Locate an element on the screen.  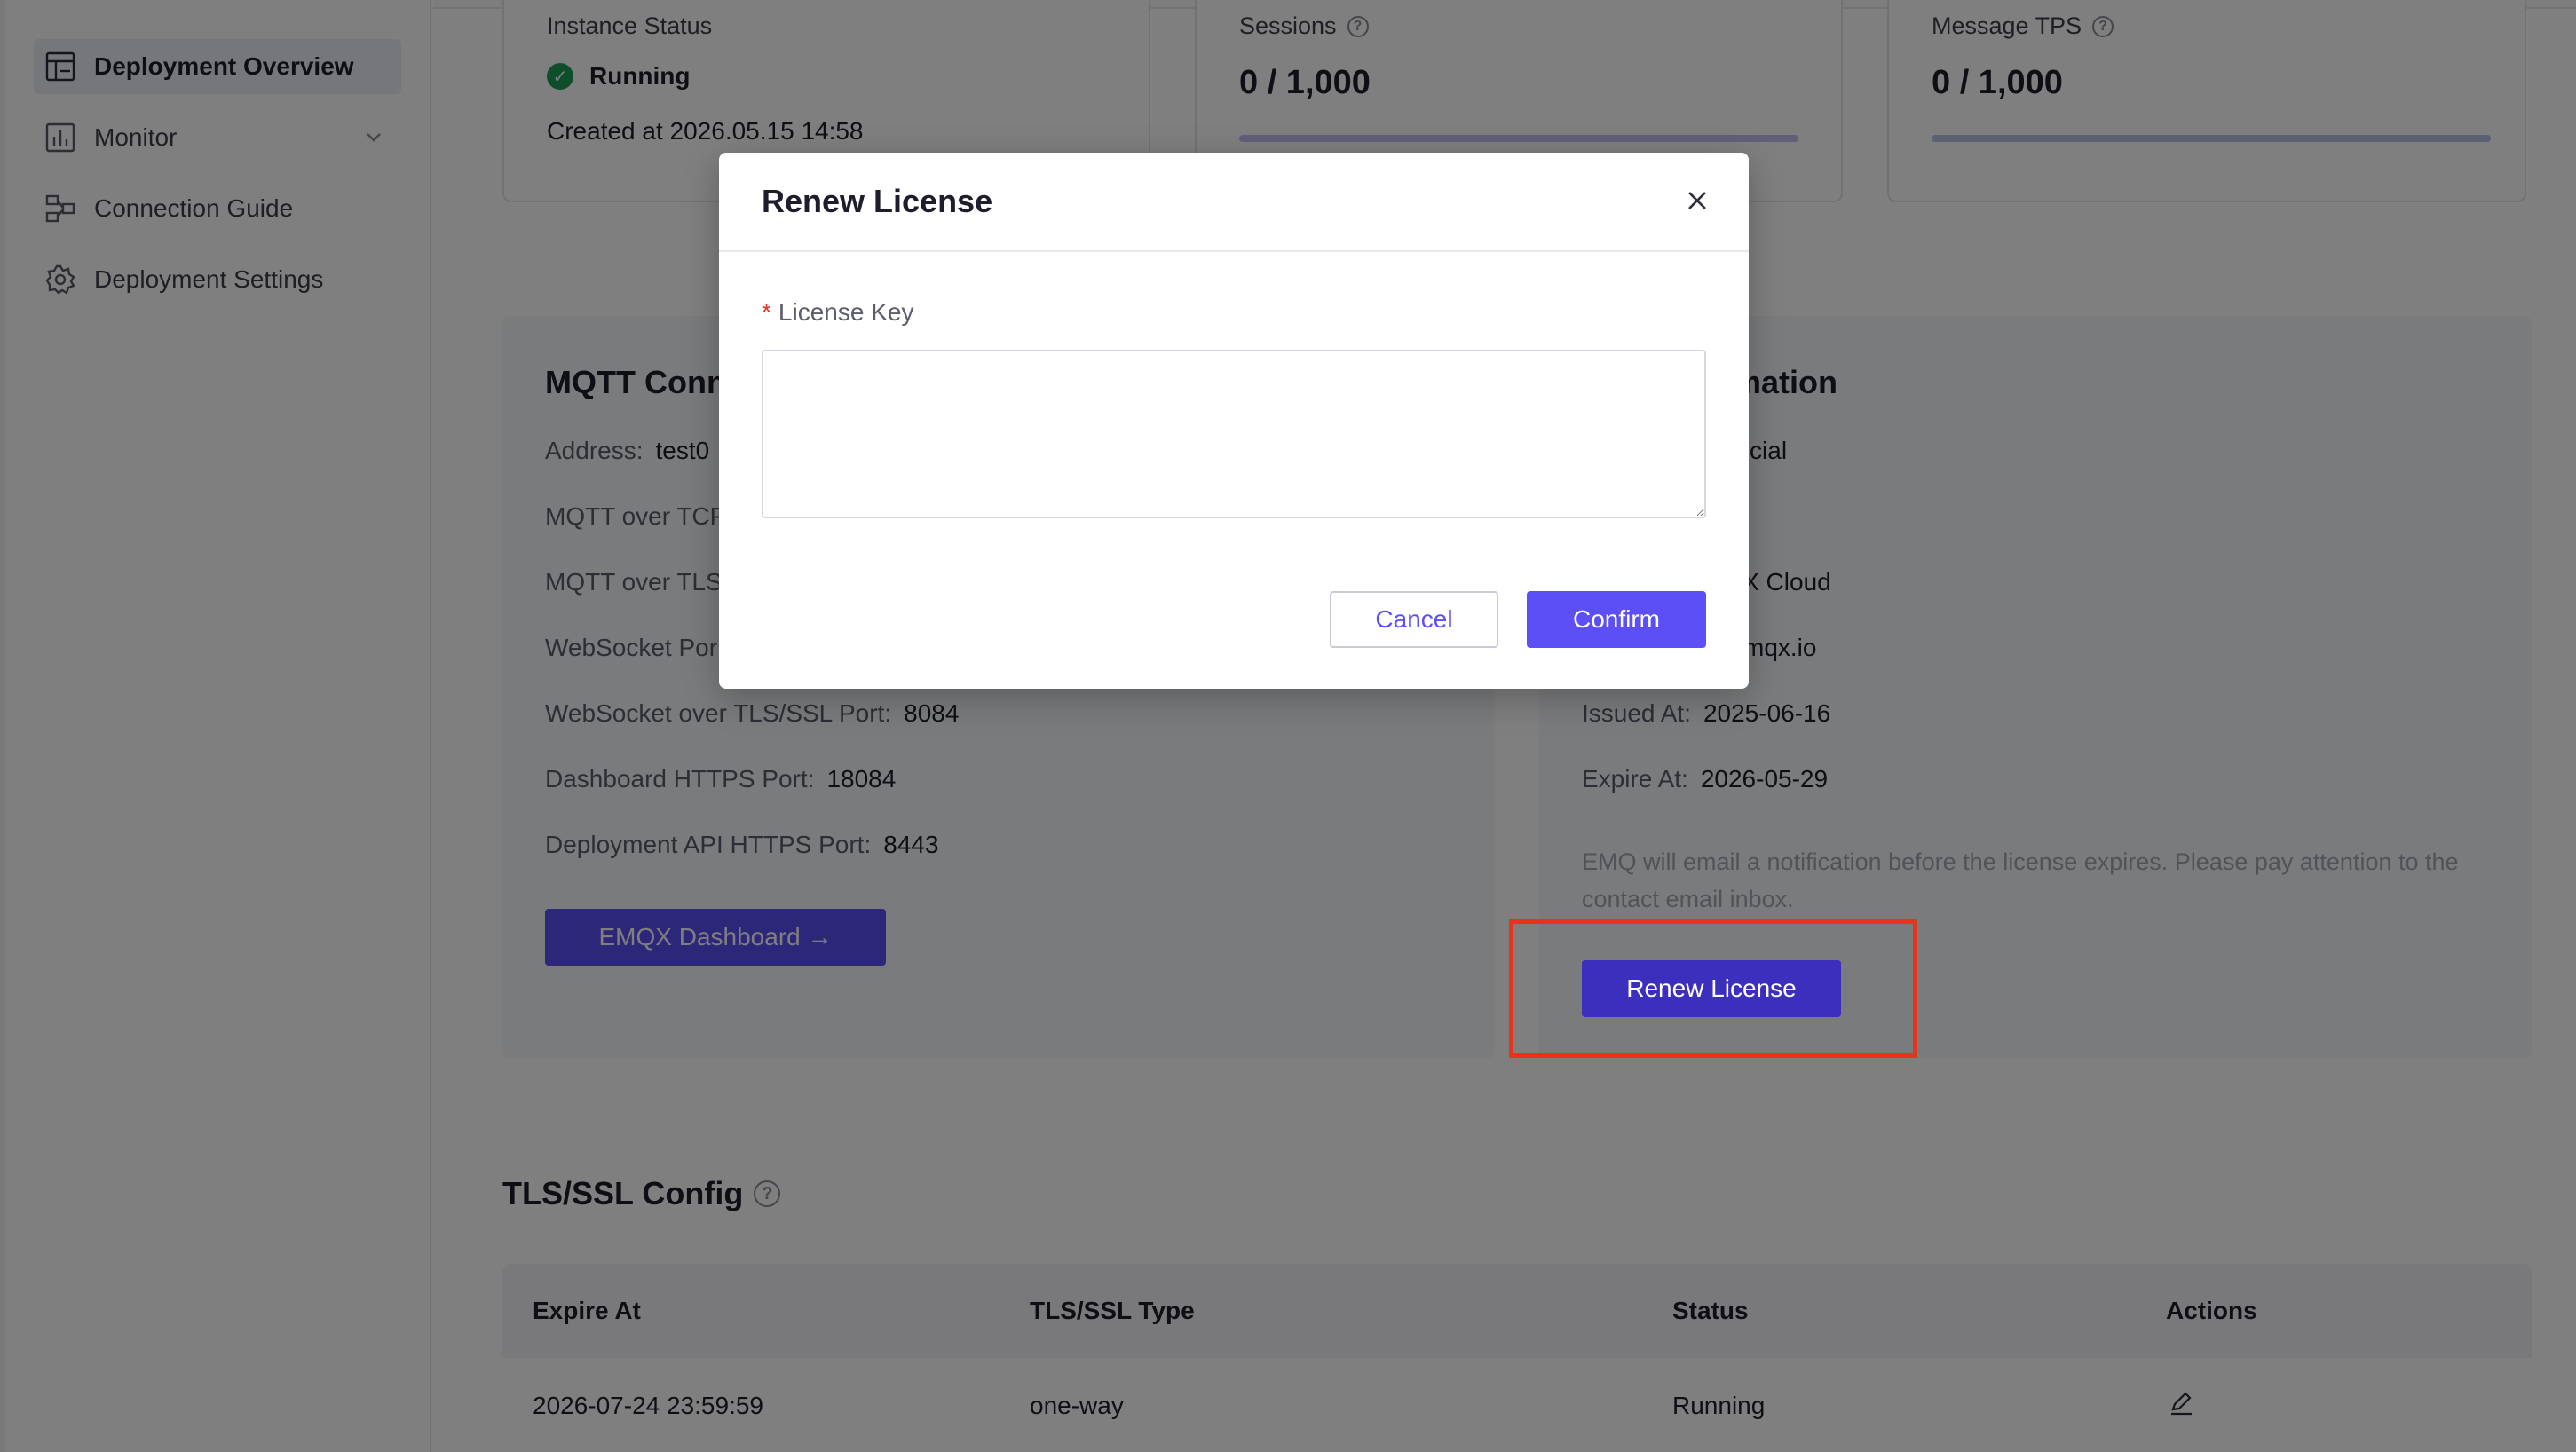
license-key-label: * License Key is located at coordinates (837, 312).